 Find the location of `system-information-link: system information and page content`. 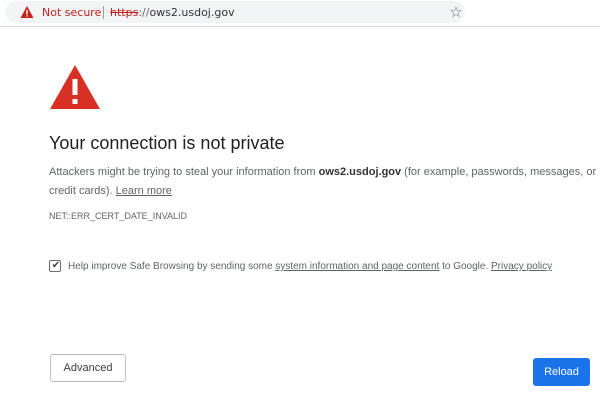

system-information-link: system information and page content is located at coordinates (357, 266).